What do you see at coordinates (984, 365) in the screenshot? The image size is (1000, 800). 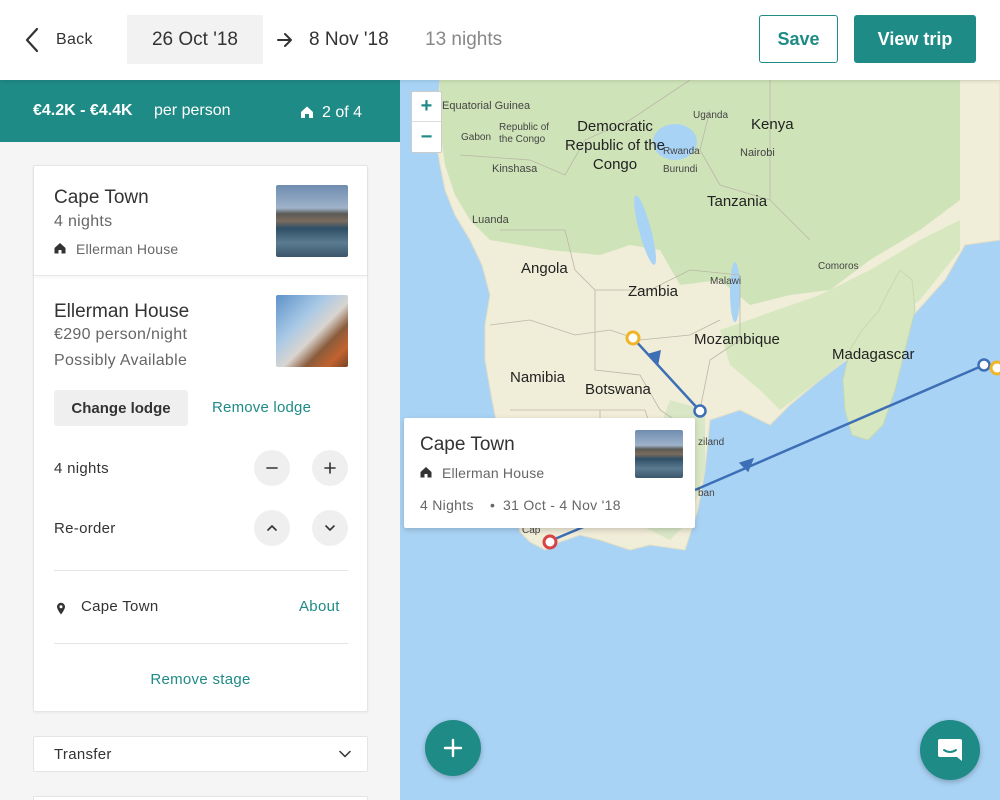 I see `marker-mauritius-a` at bounding box center [984, 365].